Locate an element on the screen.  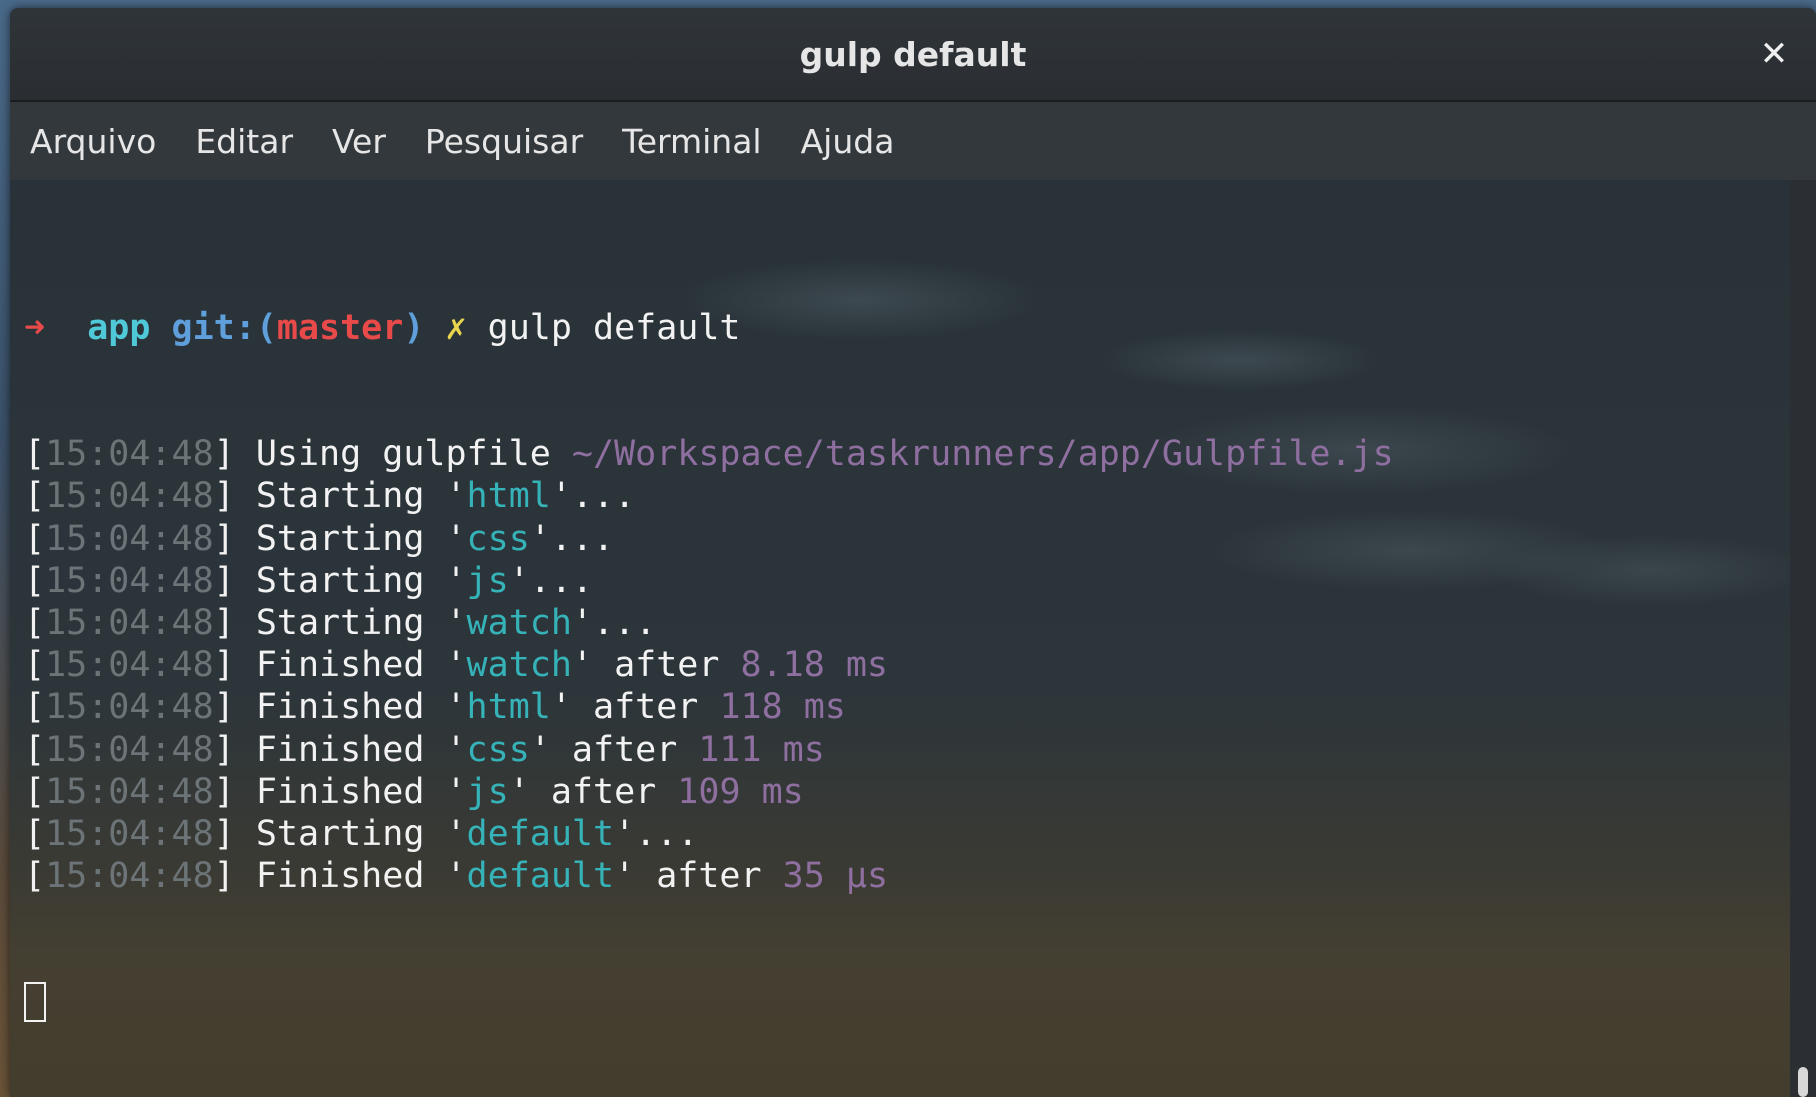
log-line: [15:04:48] Finished 'js' after 109 ms is located at coordinates (414, 791).